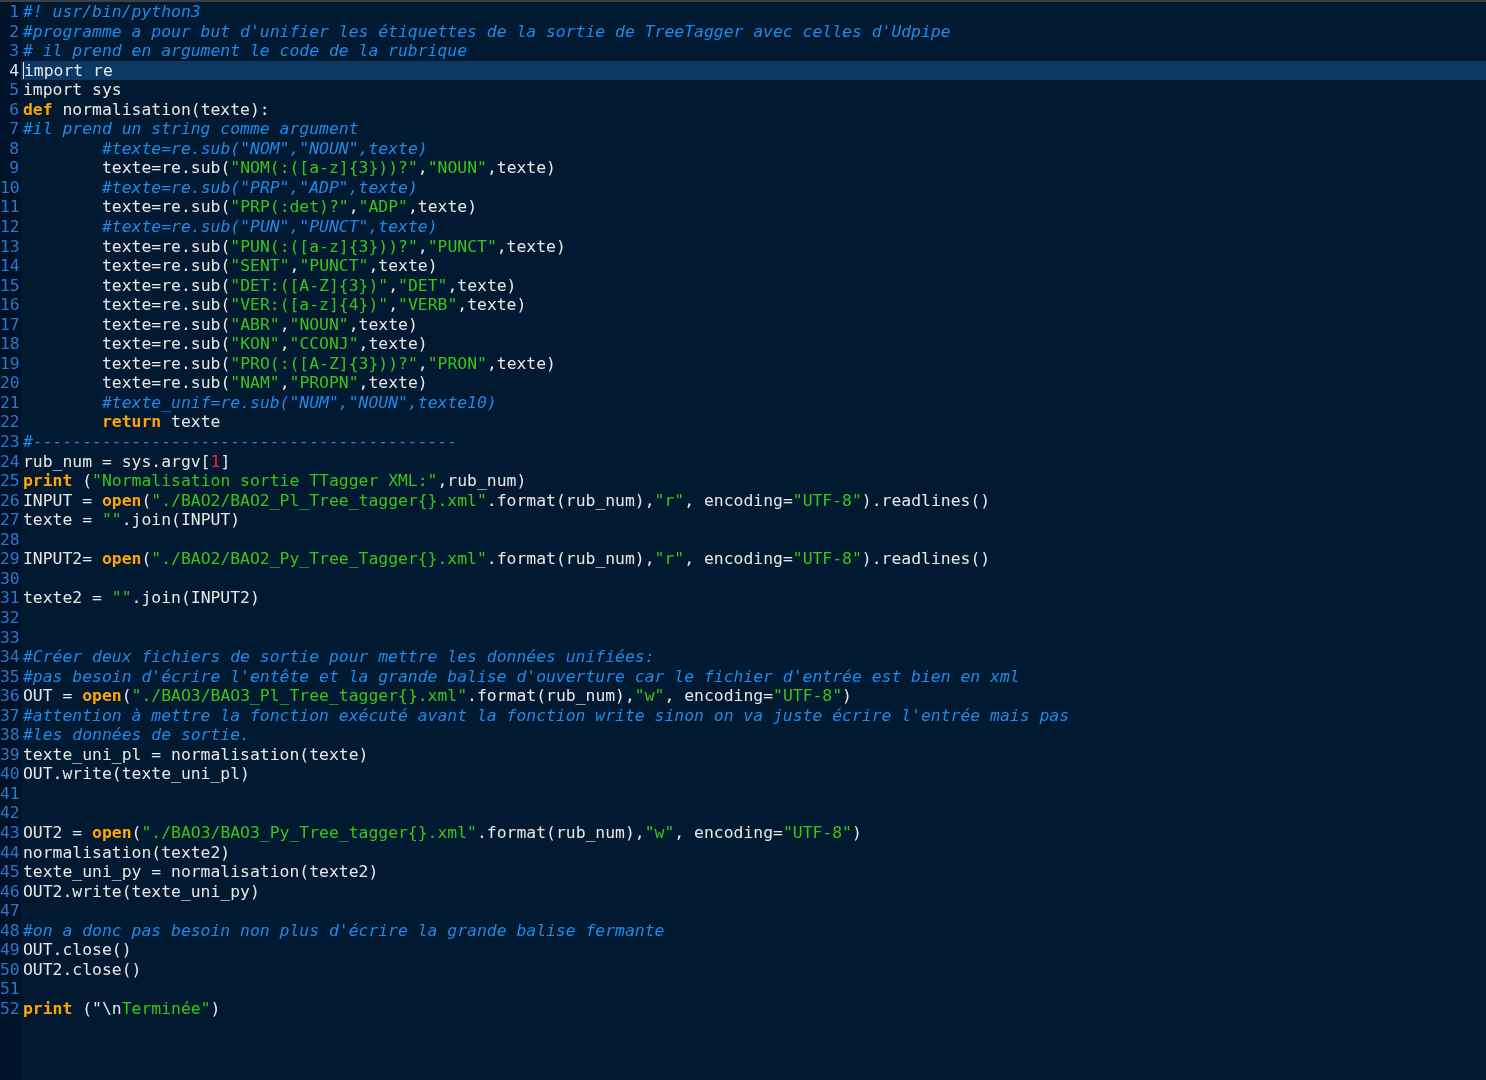 Image resolution: width=1486 pixels, height=1080 pixels. I want to click on line-number: 10, so click(10, 187).